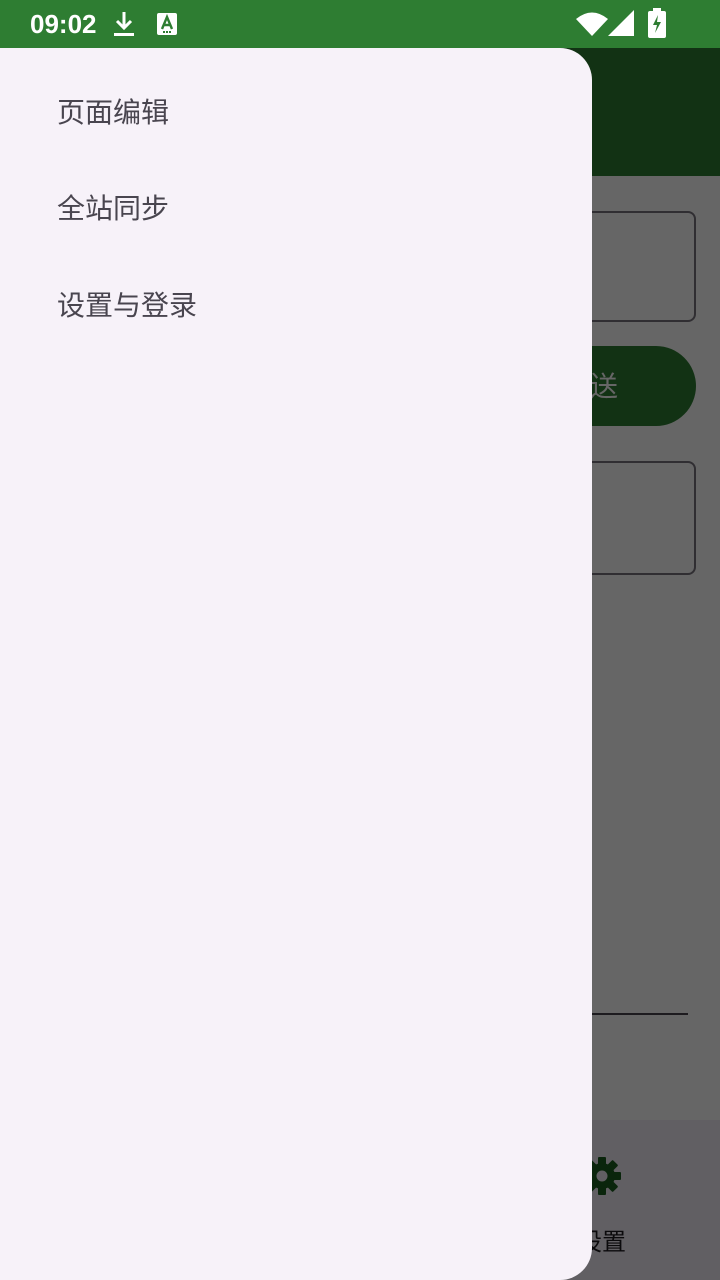 Image resolution: width=720 pixels, height=1280 pixels. What do you see at coordinates (113, 208) in the screenshot?
I see `drawer-item-label: 全站同步` at bounding box center [113, 208].